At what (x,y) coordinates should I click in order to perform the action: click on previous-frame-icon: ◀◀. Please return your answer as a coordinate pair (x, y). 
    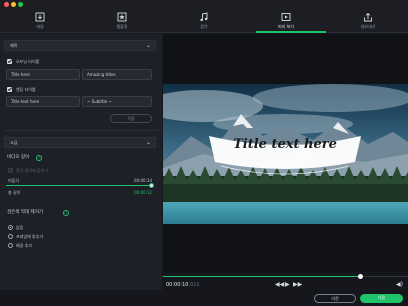
    Looking at the image, I should click on (279, 285).